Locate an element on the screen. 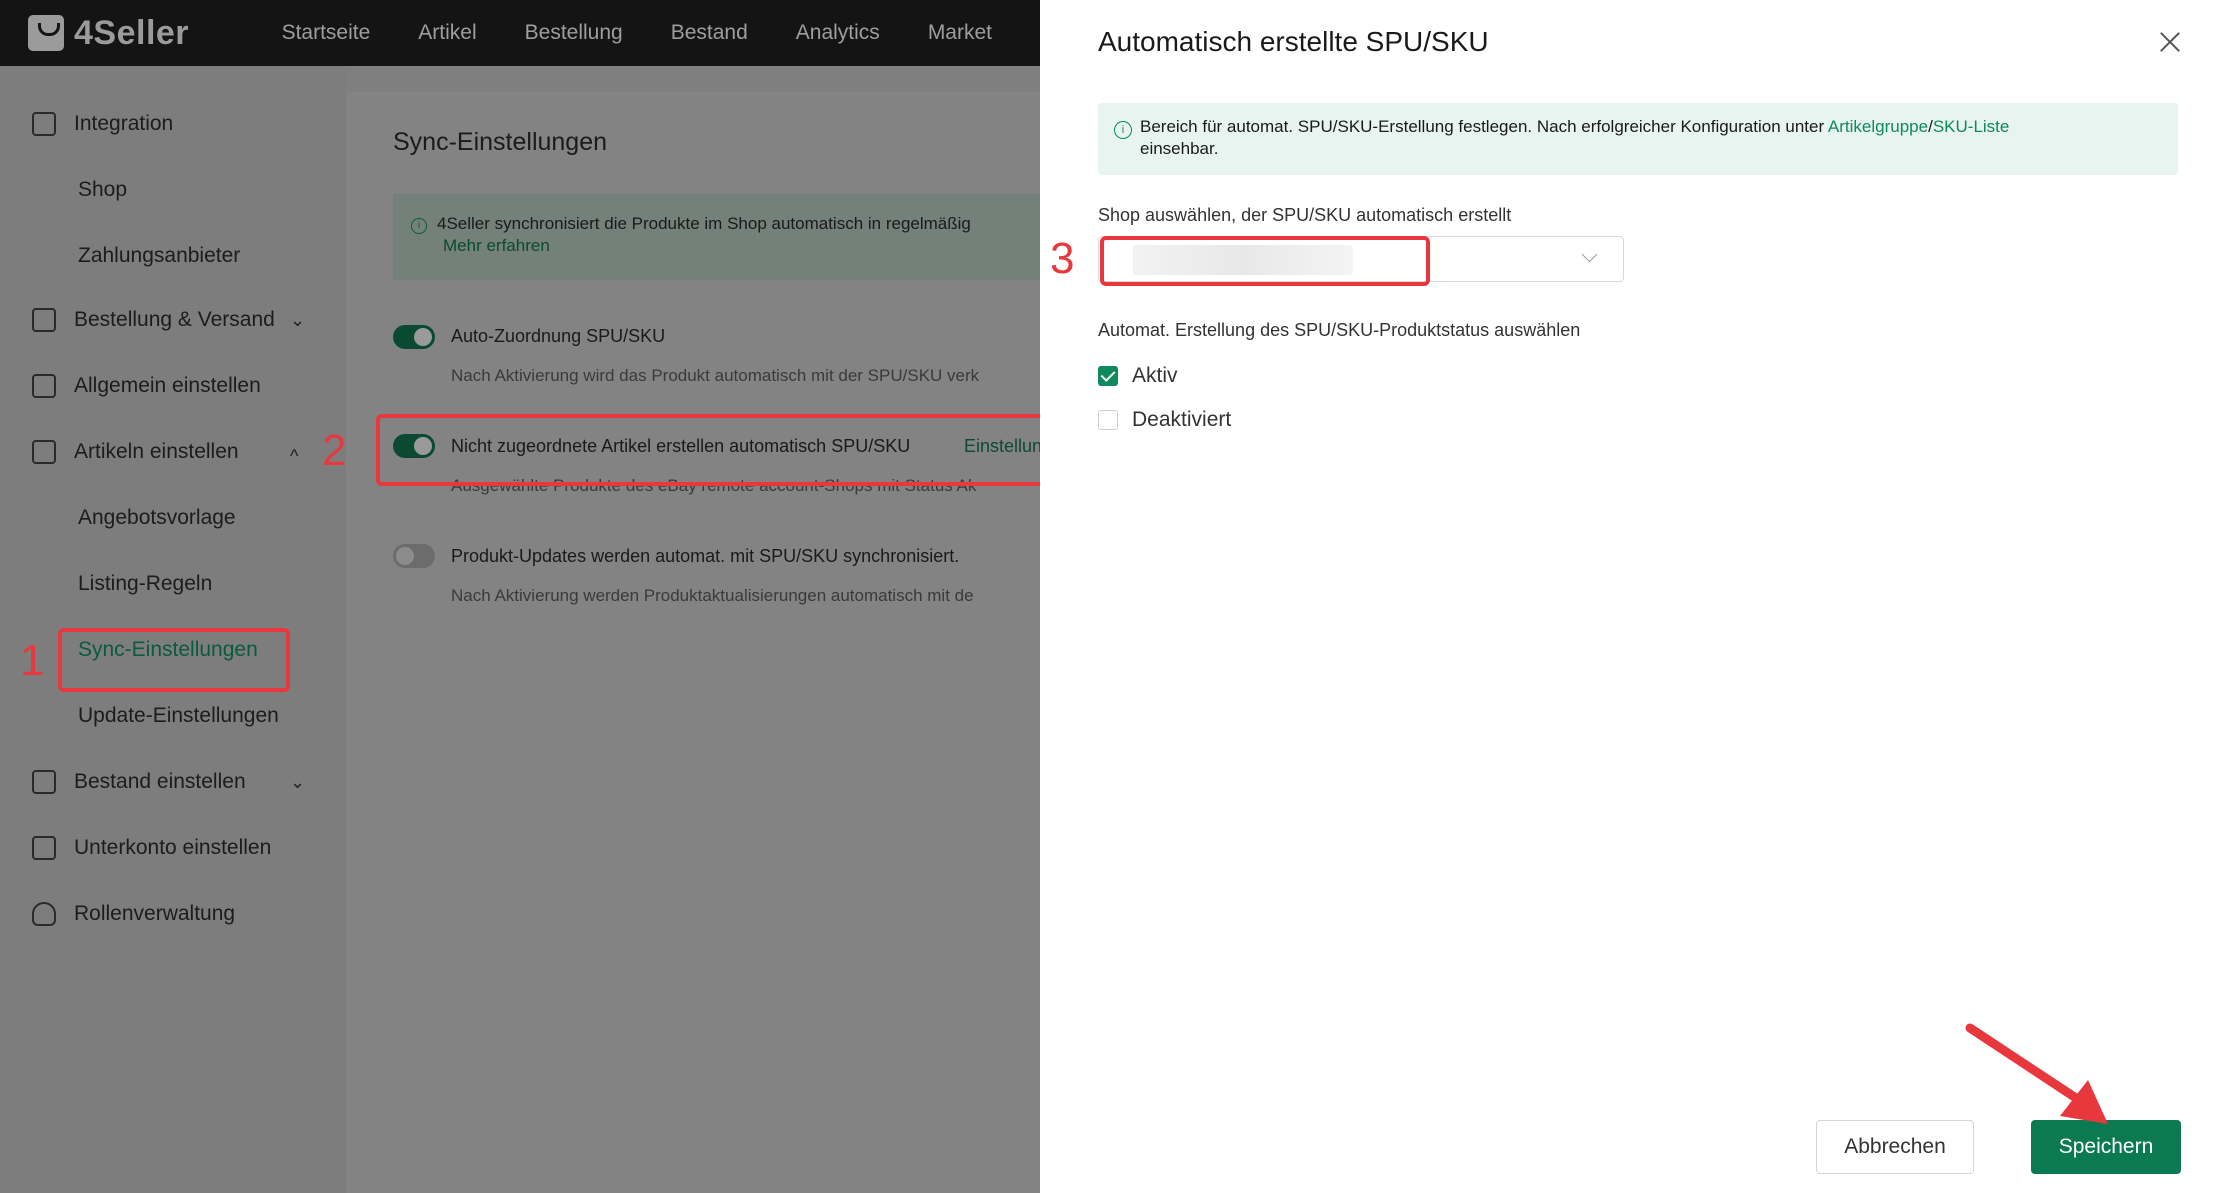  sidebar-item-rollen: Rollenverwaltung is located at coordinates (133, 914).